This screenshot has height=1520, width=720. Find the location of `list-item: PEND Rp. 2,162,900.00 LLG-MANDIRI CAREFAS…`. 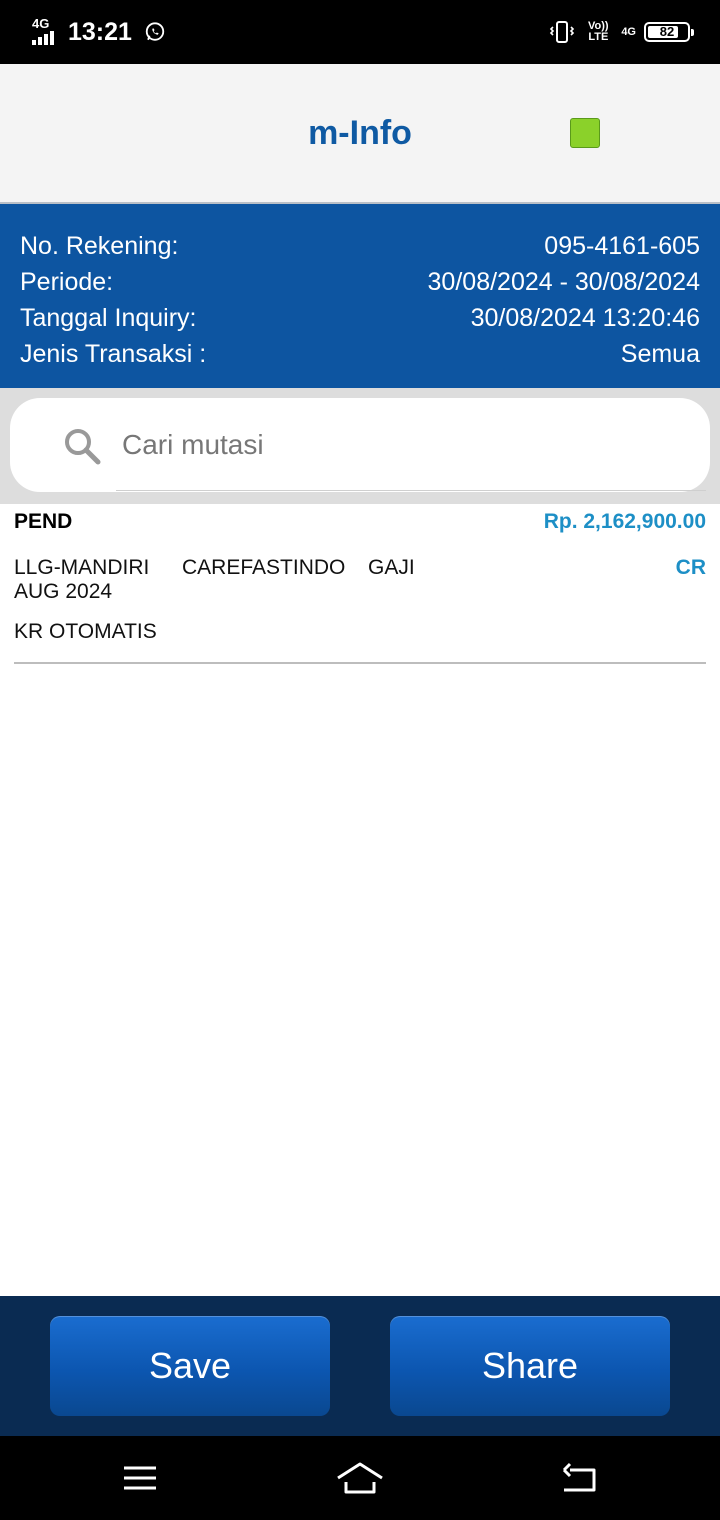

list-item: PEND Rp. 2,162,900.00 LLG-MANDIRI CAREFAS… is located at coordinates (360, 584).